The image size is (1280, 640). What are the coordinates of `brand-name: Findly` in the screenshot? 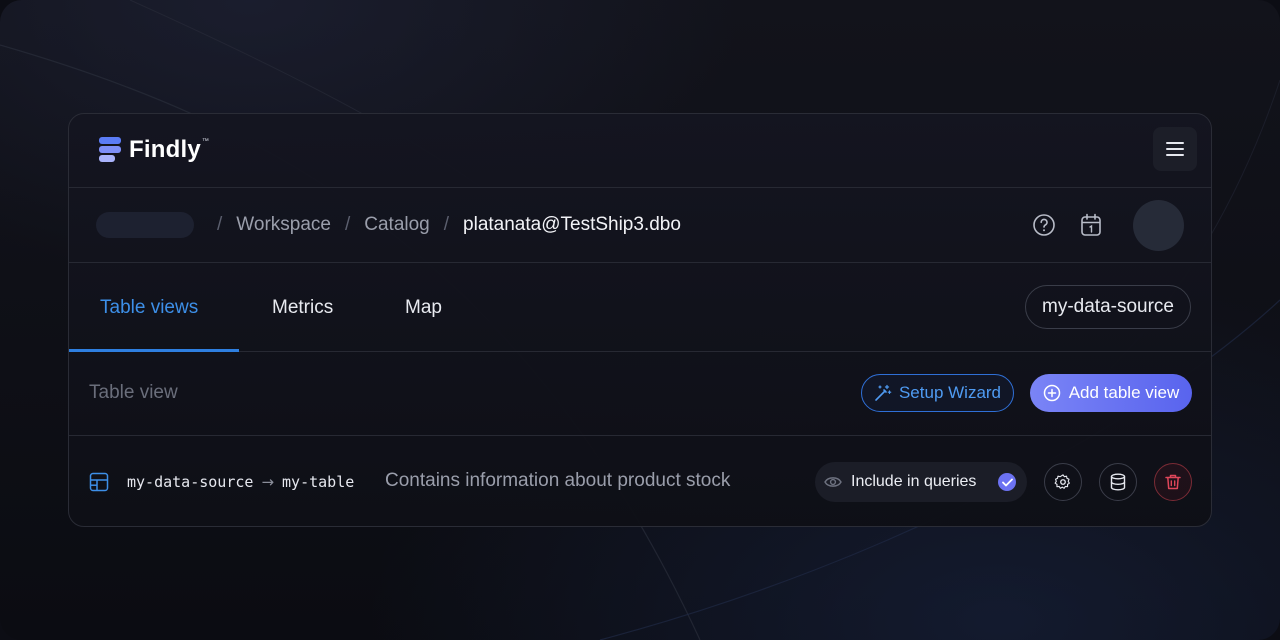 It's located at (165, 149).